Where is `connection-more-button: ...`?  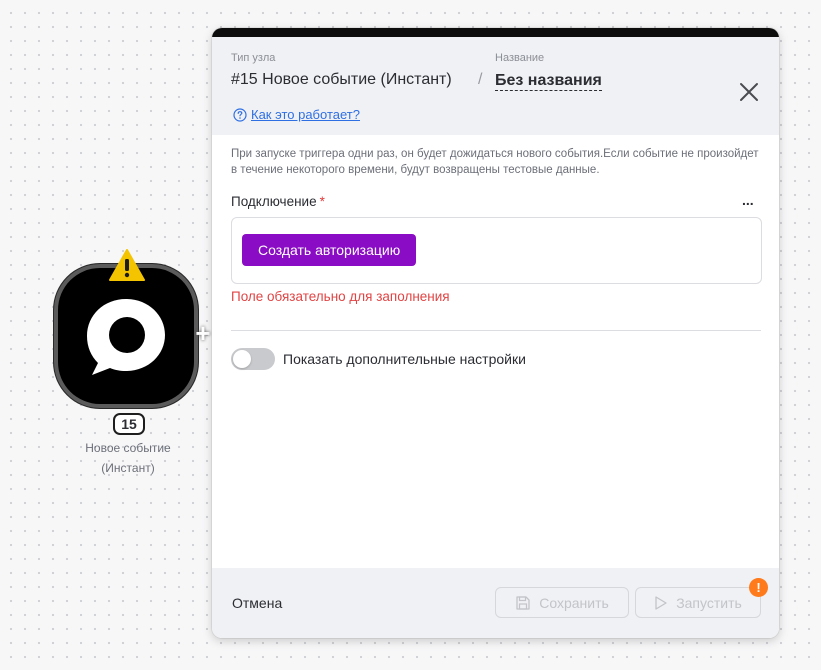
connection-more-button: ... is located at coordinates (748, 200).